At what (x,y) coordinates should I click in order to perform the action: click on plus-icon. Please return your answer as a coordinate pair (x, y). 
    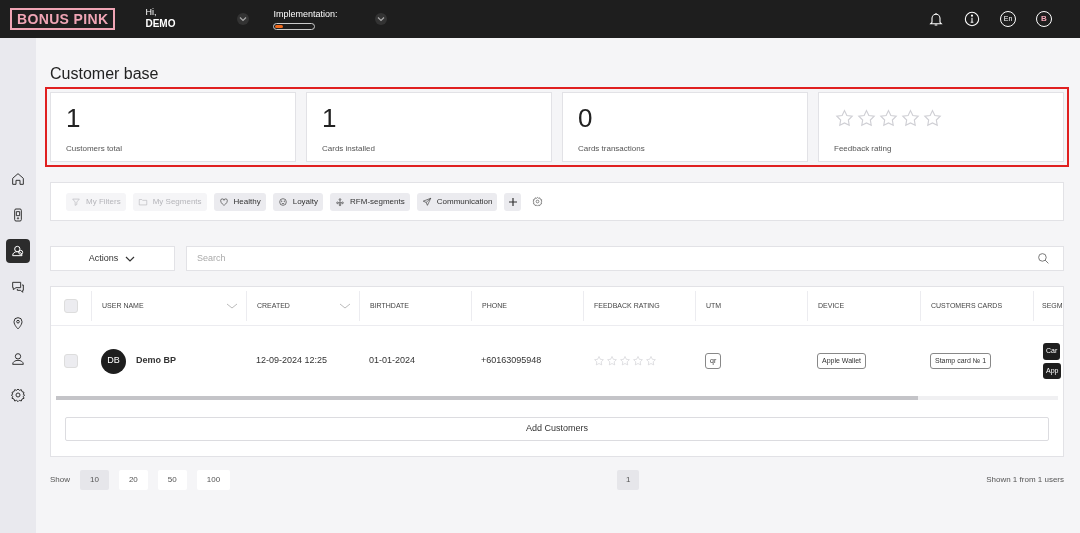
    Looking at the image, I should click on (512, 201).